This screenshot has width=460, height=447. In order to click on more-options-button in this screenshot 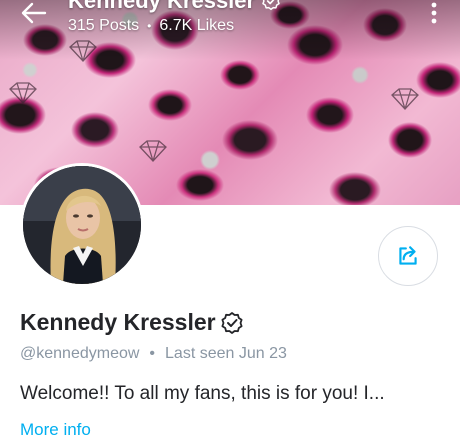, I will do `click(434, 13)`.